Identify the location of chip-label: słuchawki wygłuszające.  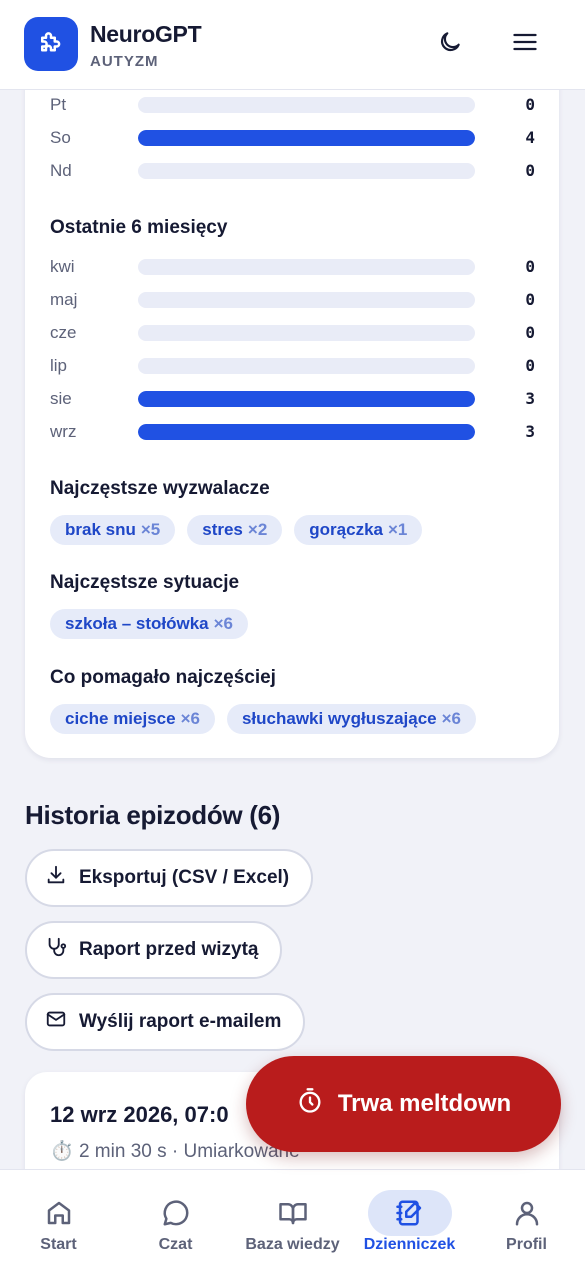
(339, 718).